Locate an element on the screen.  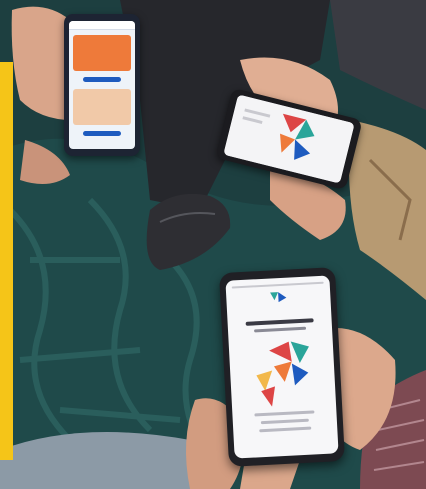
phone-bottom is located at coordinates (282, 367).